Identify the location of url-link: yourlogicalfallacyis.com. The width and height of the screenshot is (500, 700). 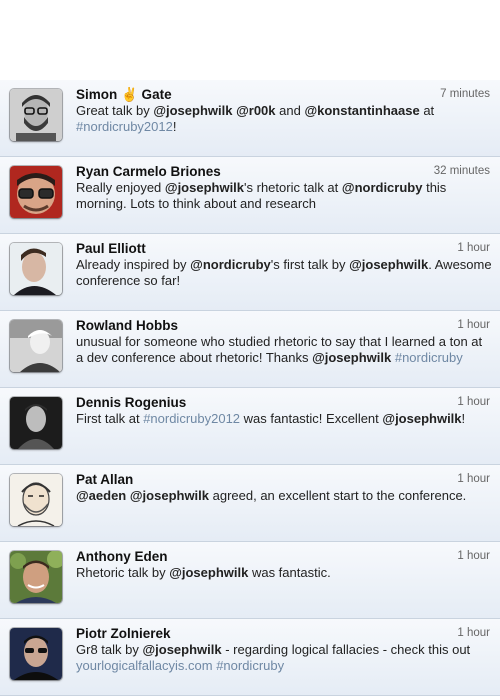
(144, 665).